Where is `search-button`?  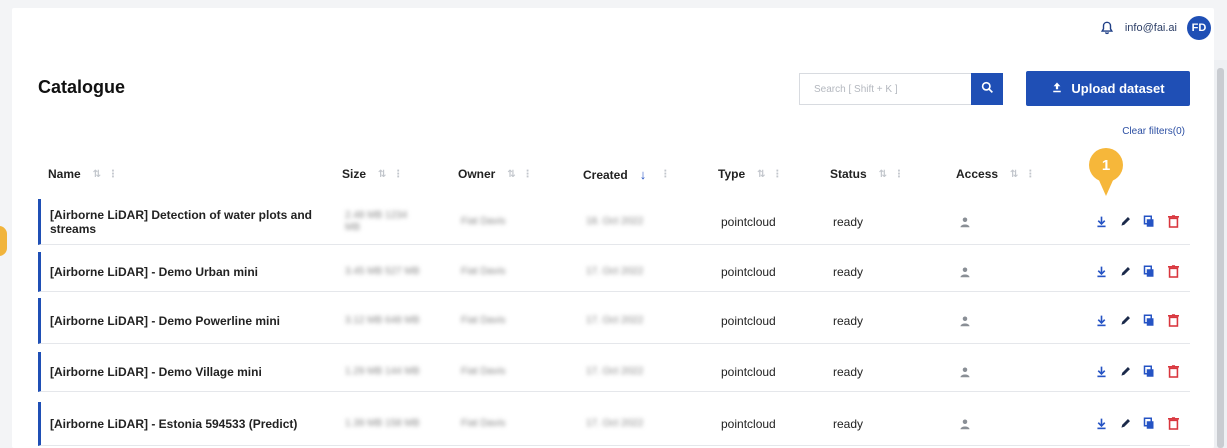
search-button is located at coordinates (987, 89).